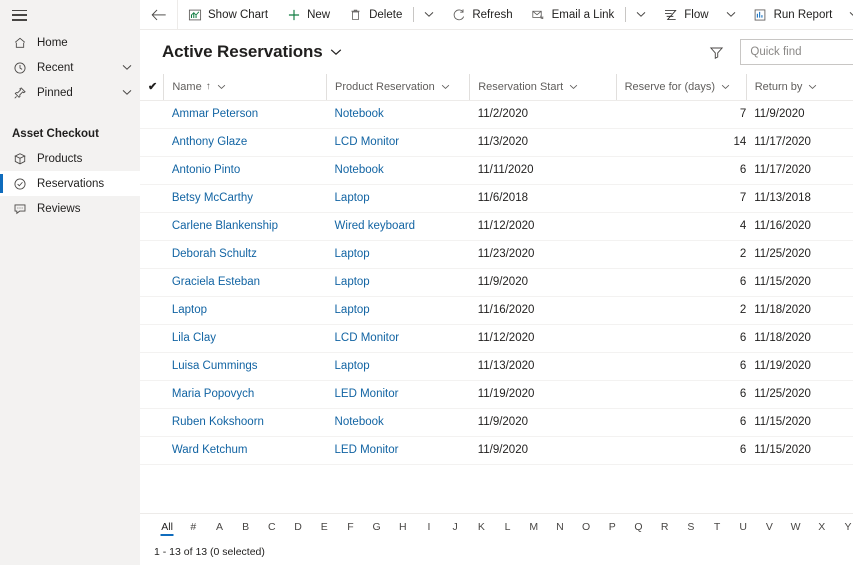 The height and width of the screenshot is (565, 853). Describe the element at coordinates (685, 14) in the screenshot. I see `flow-button: Flow` at that location.